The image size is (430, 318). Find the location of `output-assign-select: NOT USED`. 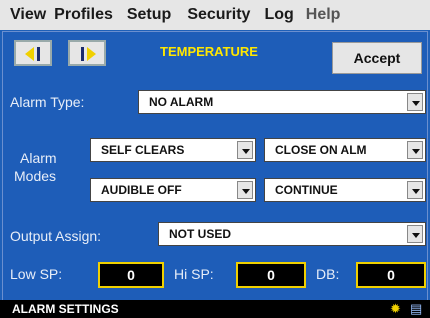

output-assign-select: NOT USED is located at coordinates (292, 234).